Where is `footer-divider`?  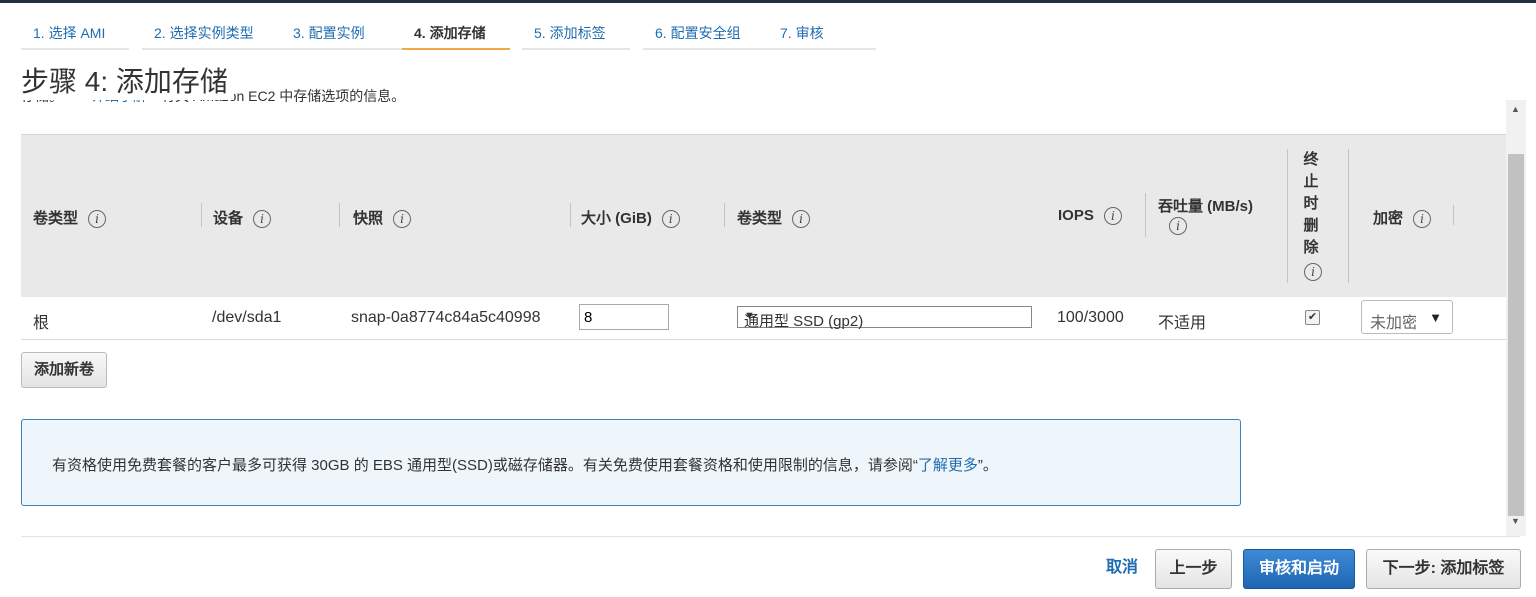
footer-divider is located at coordinates (770, 536).